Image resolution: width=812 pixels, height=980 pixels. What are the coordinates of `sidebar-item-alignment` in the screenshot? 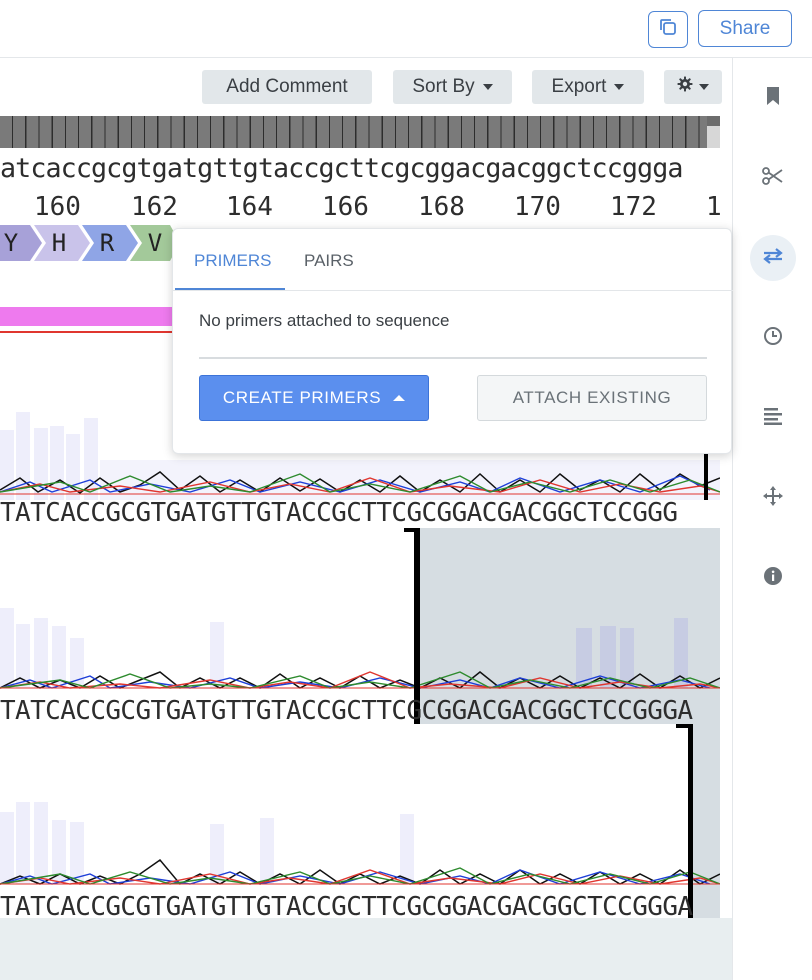 It's located at (773, 418).